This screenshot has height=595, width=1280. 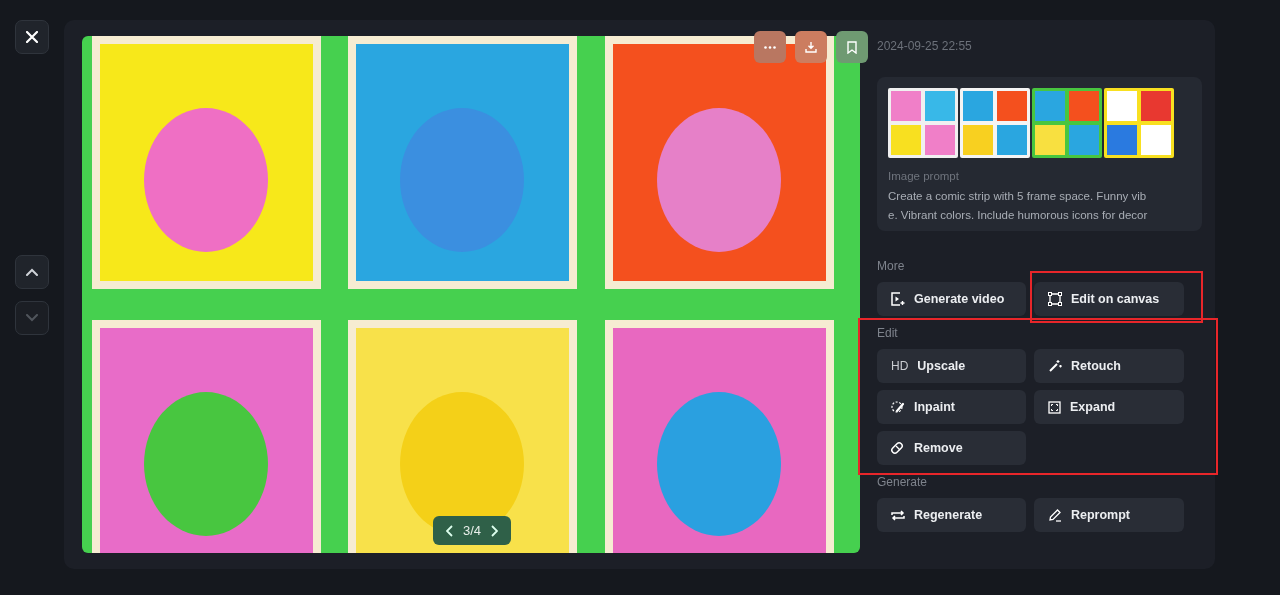 What do you see at coordinates (903, 482) in the screenshot?
I see `section-title: Generate` at bounding box center [903, 482].